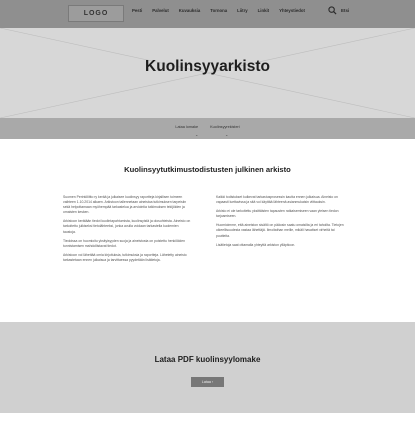 This screenshot has width=415, height=426. Describe the element at coordinates (225, 127) in the screenshot. I see `subnav-link-kuolinsyyrekisteri: Kuolinsyyrekisteri` at that location.